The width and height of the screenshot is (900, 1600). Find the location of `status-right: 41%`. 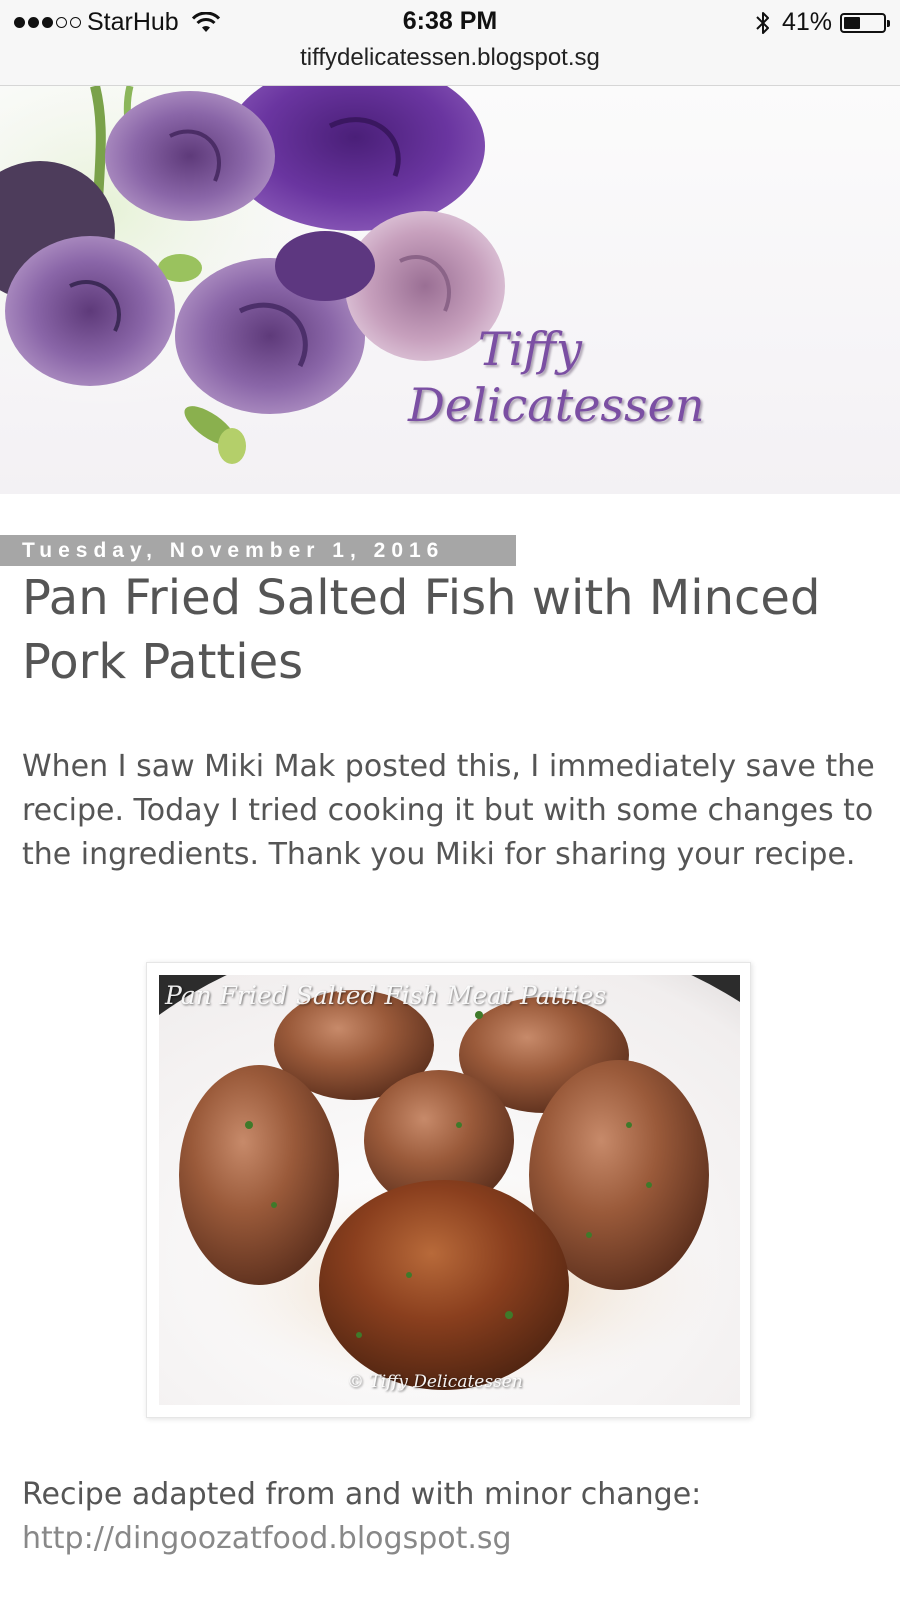

status-right: 41% is located at coordinates (822, 22).